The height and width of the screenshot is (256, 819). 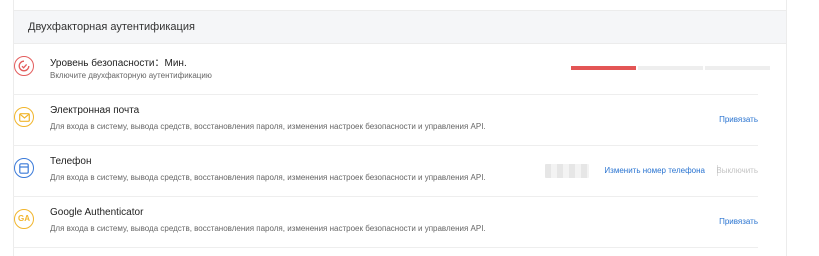 What do you see at coordinates (738, 221) in the screenshot?
I see `google-authenticator-bind-link: Привязать` at bounding box center [738, 221].